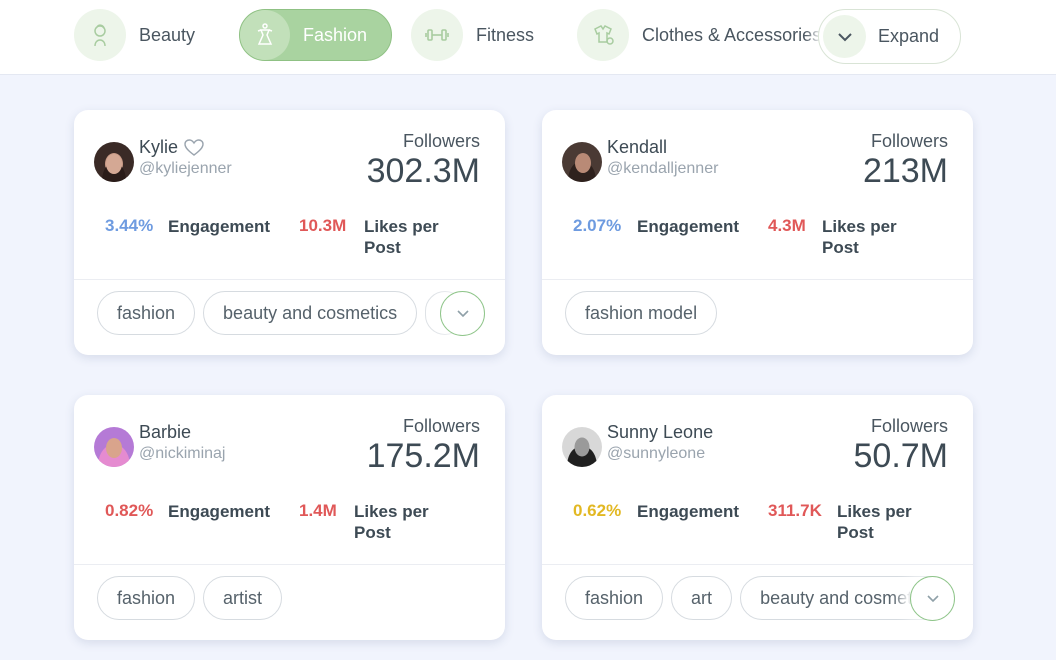  I want to click on heart-outline-icon, so click(194, 147).